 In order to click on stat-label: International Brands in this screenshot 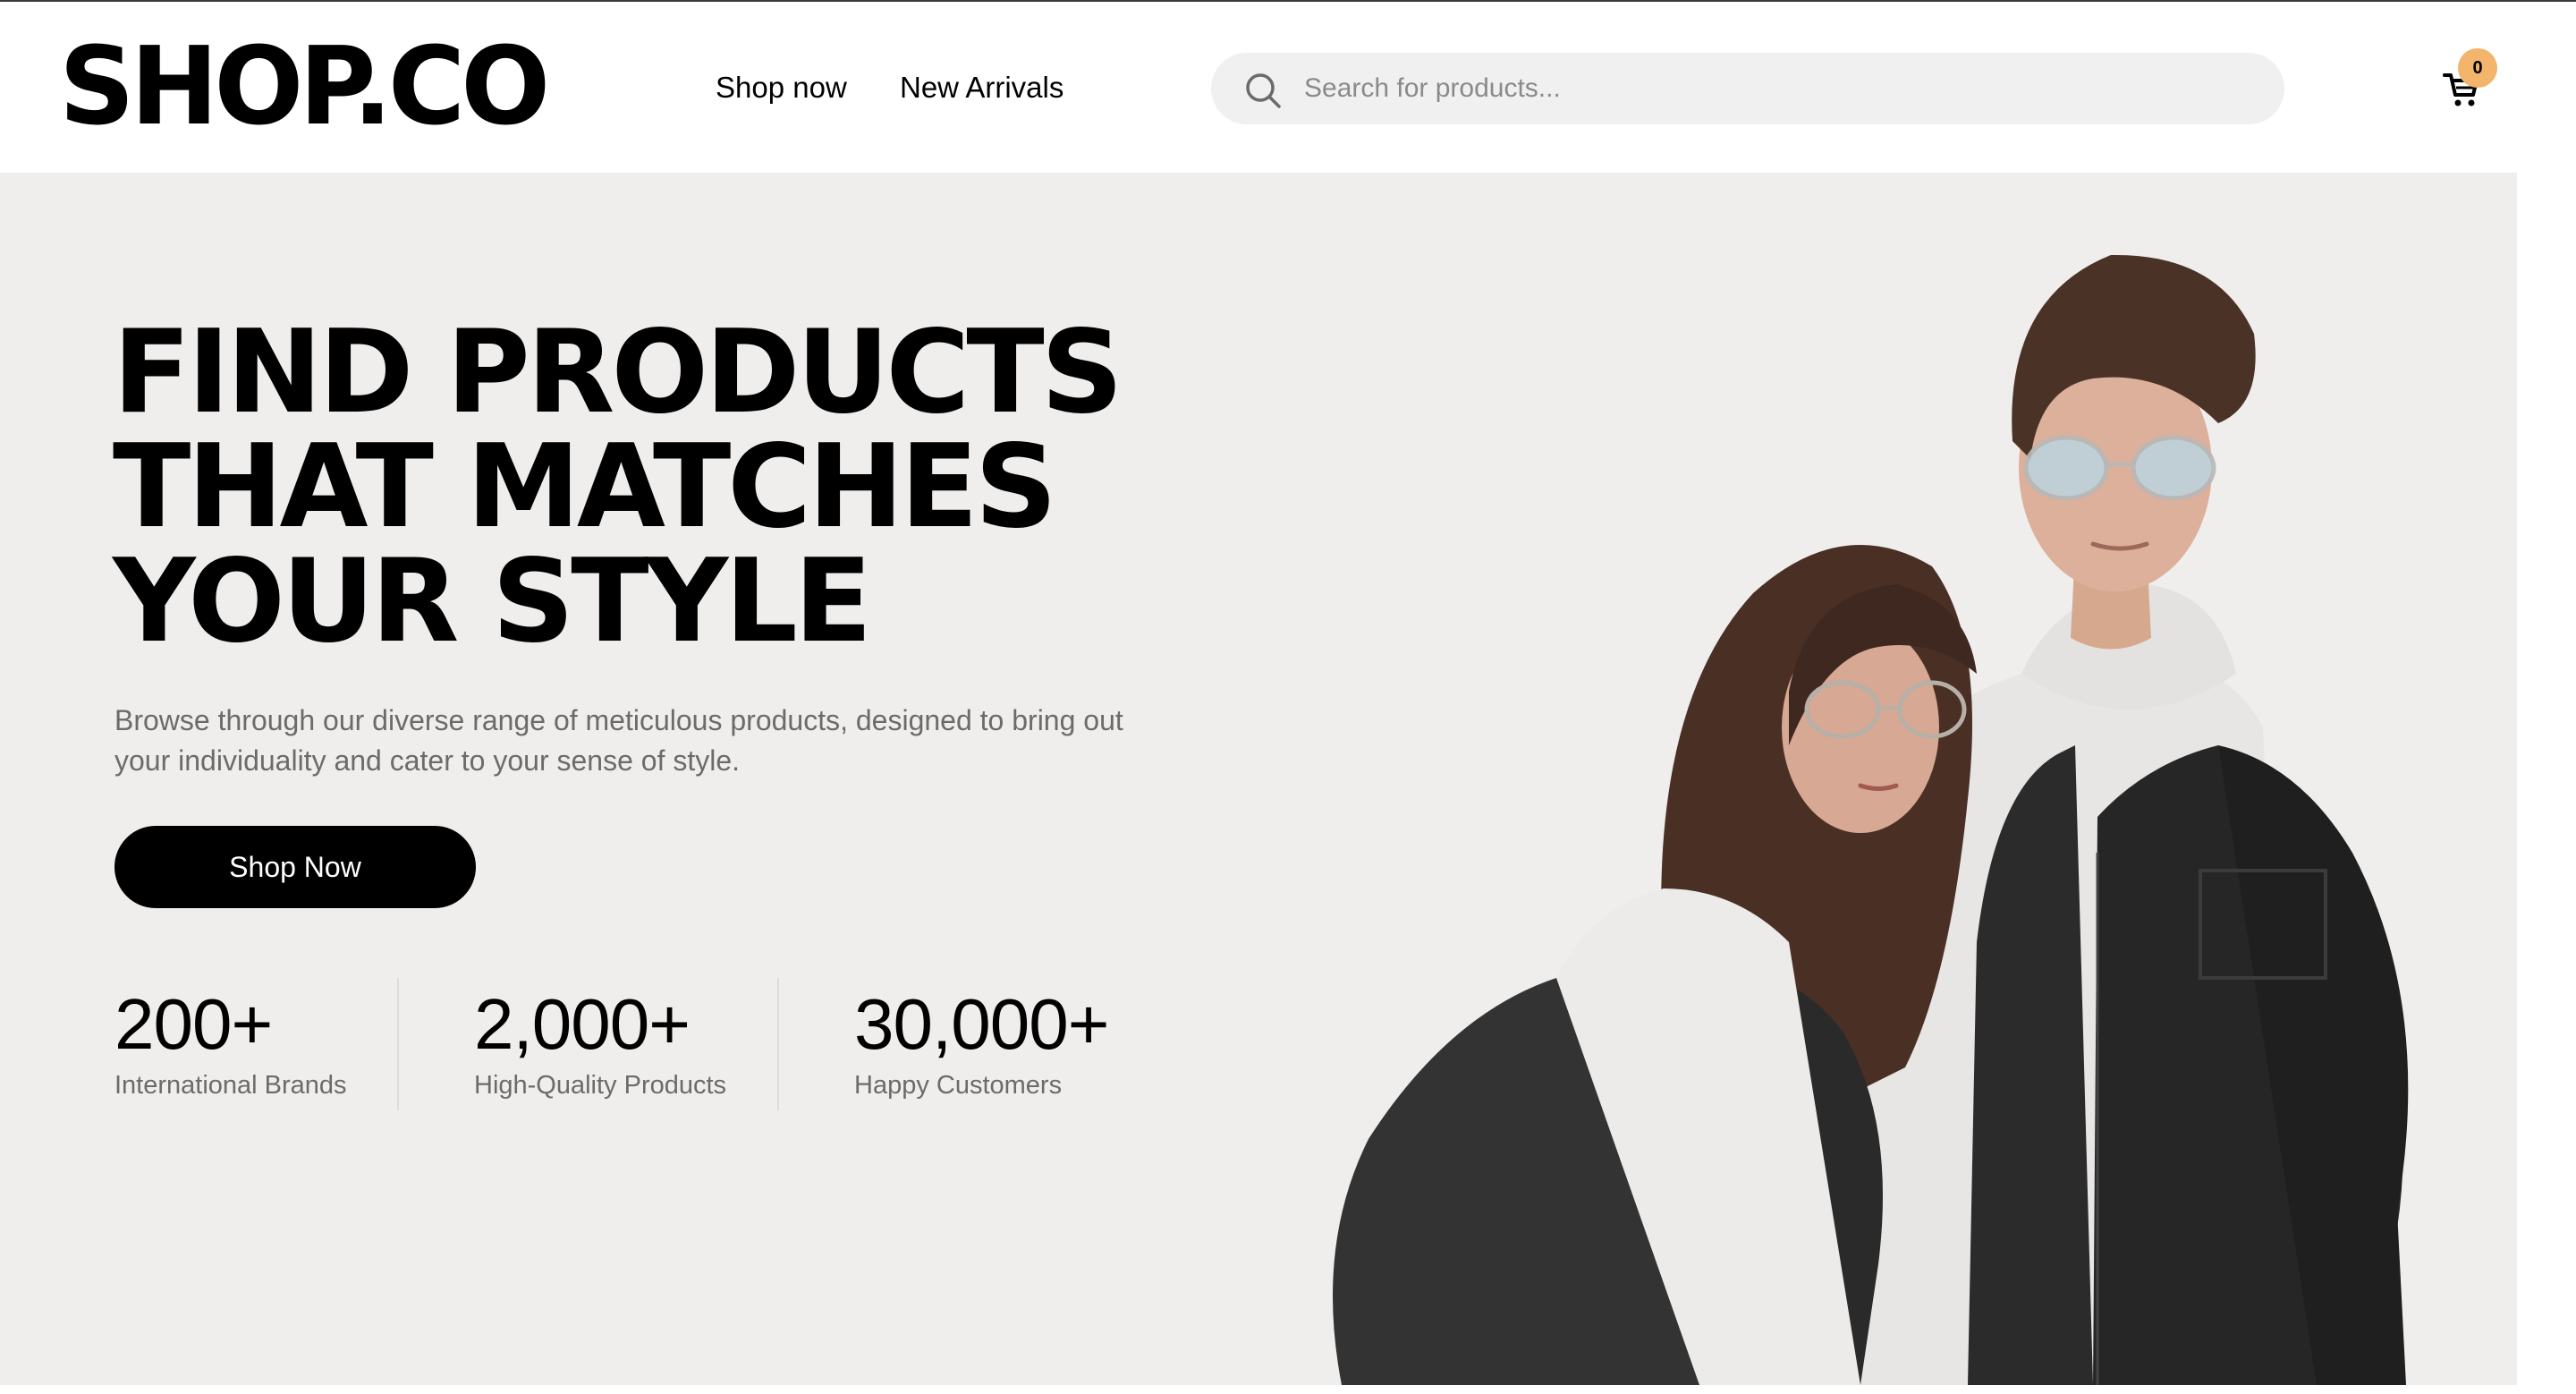, I will do `click(230, 1085)`.